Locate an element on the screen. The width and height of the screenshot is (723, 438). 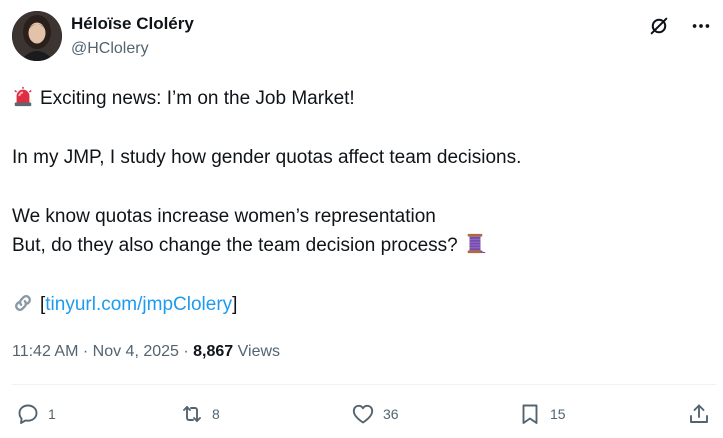
tweet-time: 11:42 AM is located at coordinates (45, 351).